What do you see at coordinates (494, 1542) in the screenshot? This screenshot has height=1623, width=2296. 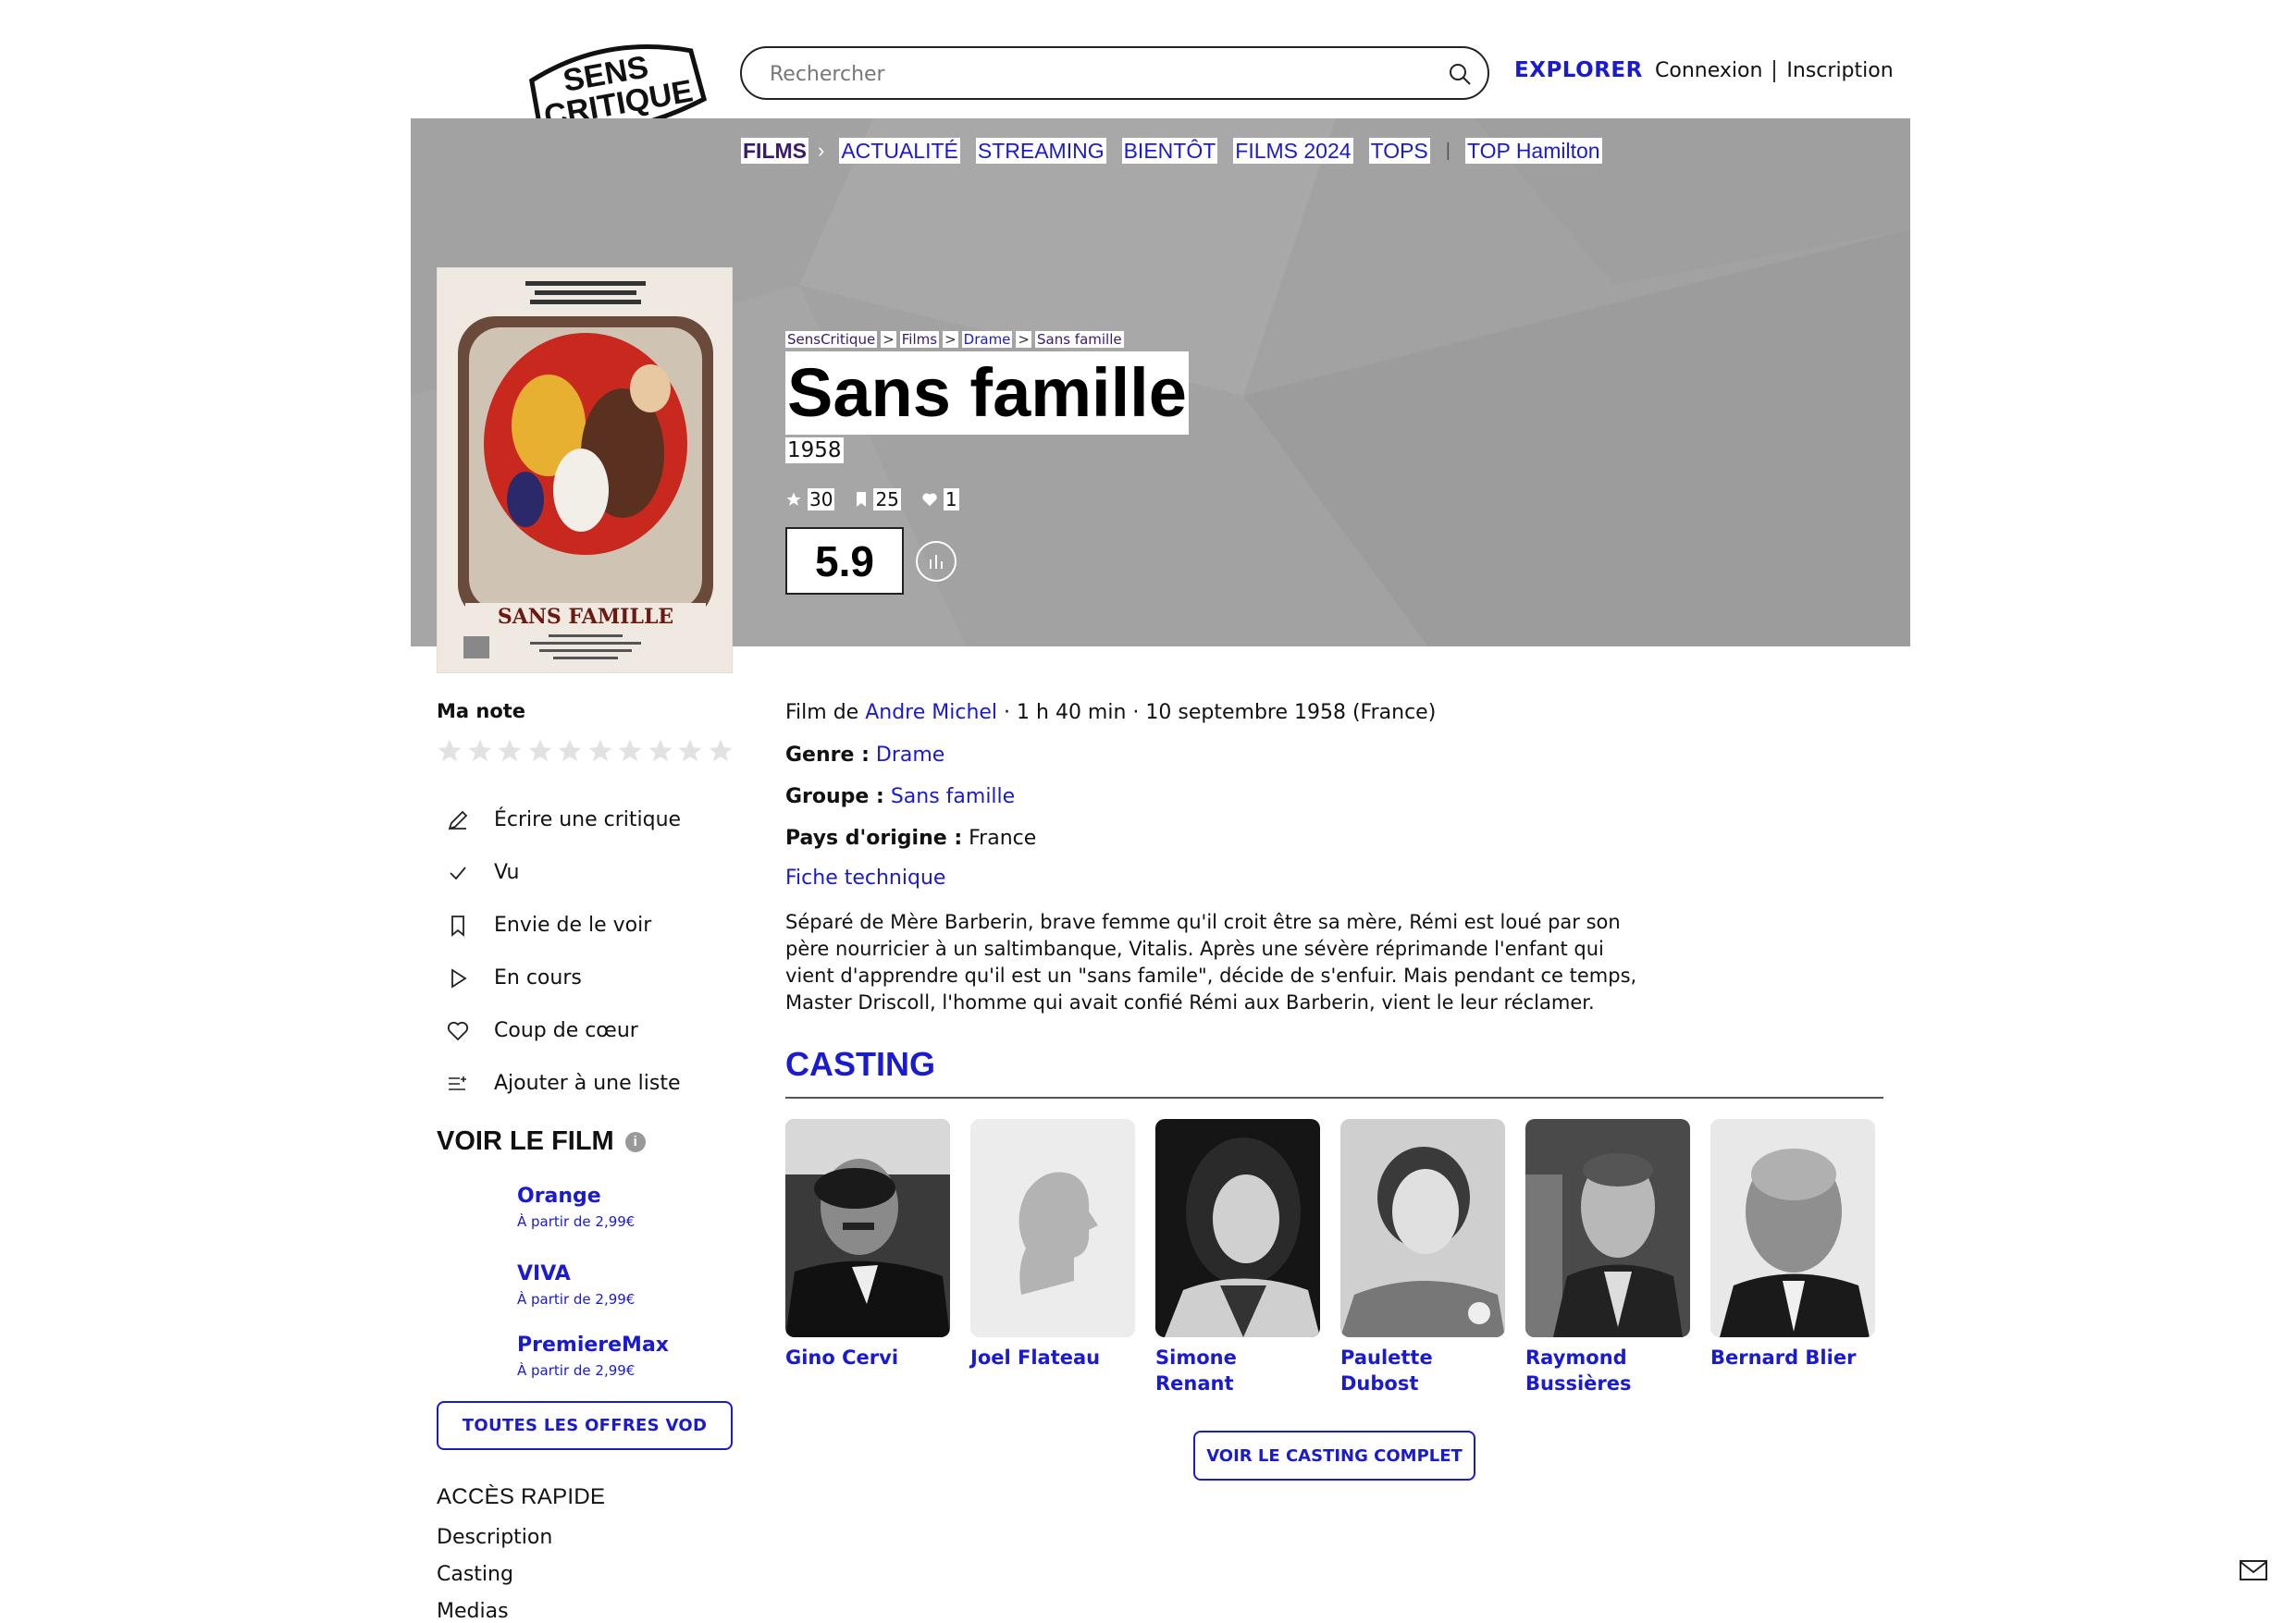 I see `quick-access-description: Description` at bounding box center [494, 1542].